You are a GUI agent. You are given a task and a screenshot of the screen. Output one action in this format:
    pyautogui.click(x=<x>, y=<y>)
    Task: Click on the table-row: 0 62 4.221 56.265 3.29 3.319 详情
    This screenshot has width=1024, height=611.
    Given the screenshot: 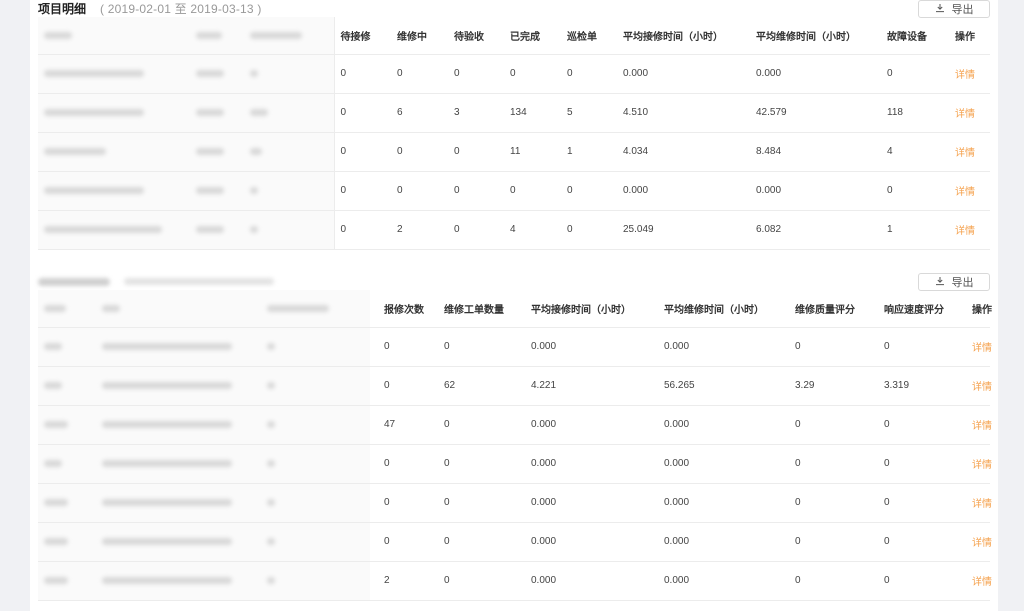 What is the action you would take?
    pyautogui.click(x=515, y=386)
    